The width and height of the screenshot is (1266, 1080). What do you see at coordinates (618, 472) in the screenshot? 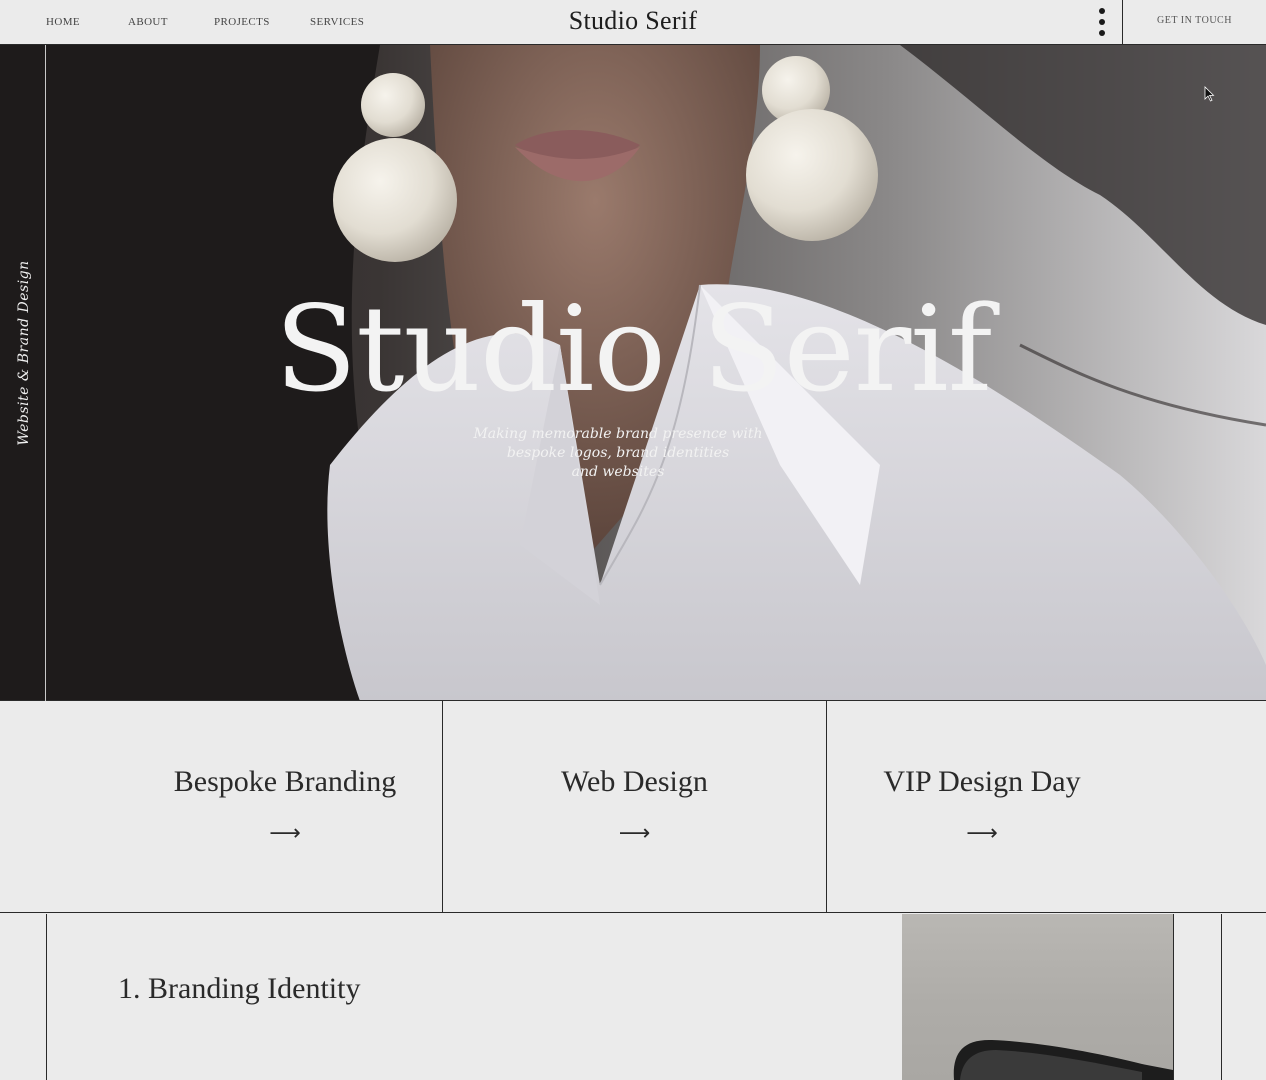
I see `hero-subtitle-line-3: and websites` at bounding box center [618, 472].